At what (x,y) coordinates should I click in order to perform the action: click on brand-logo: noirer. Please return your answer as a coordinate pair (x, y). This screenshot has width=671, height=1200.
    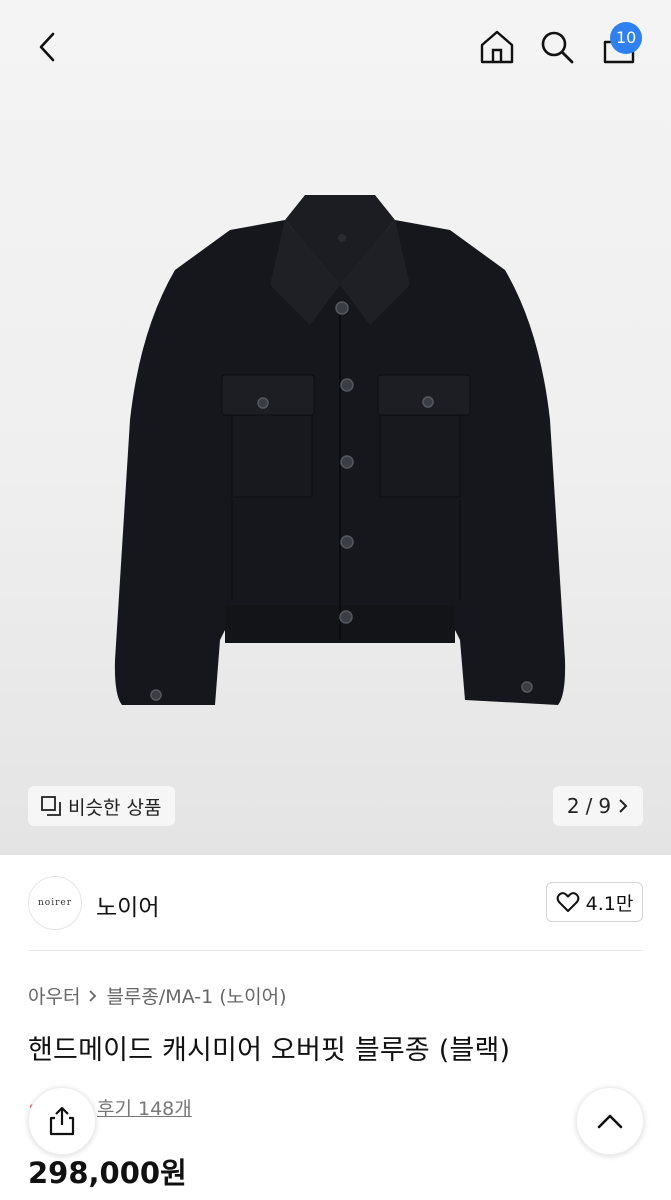
    Looking at the image, I should click on (55, 903).